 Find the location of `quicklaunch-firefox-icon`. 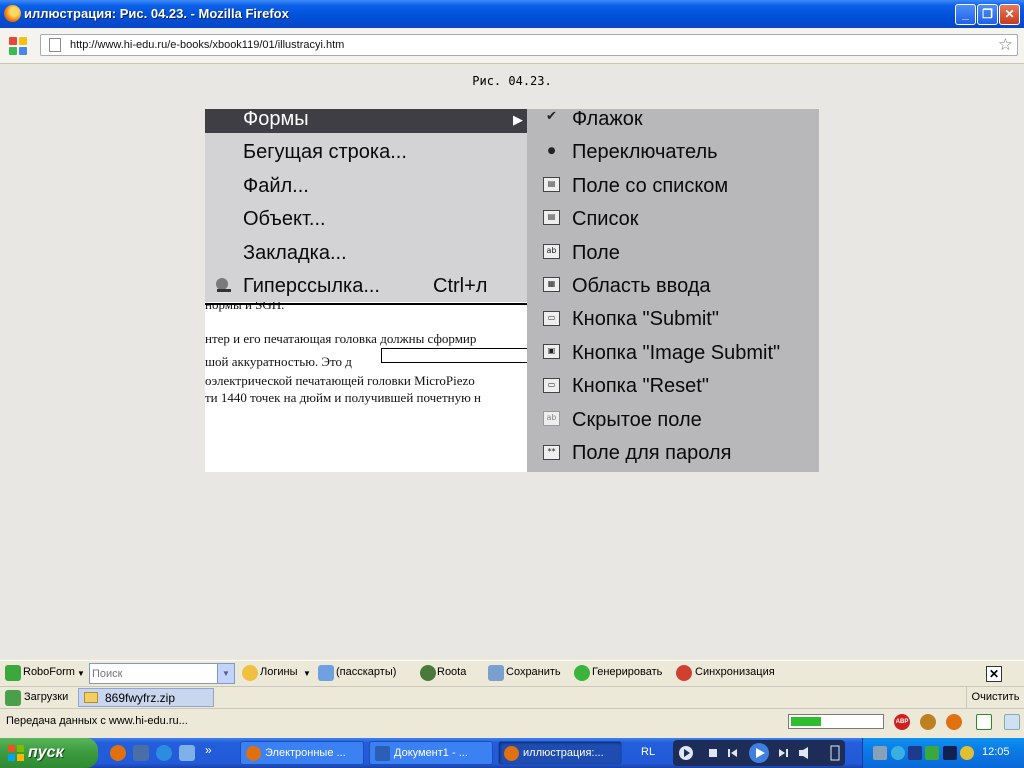

quicklaunch-firefox-icon is located at coordinates (118, 753).